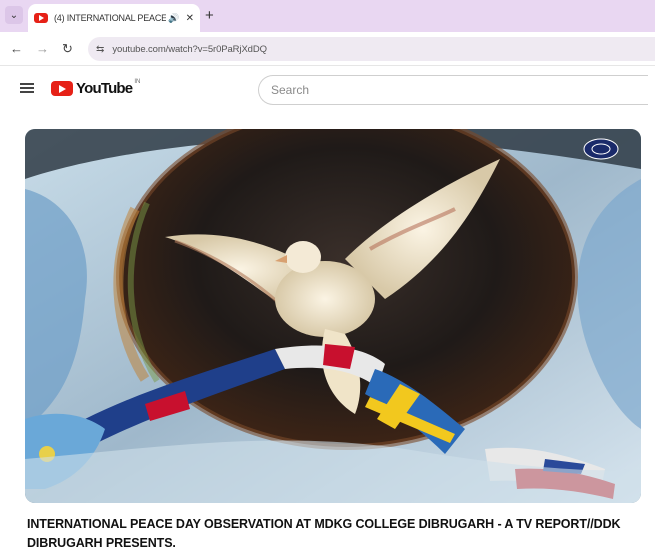  I want to click on browser-tab-strip: ⌄ (4) INTERNATIONAL PEACE 🔊 ✕ +, so click(327, 16).